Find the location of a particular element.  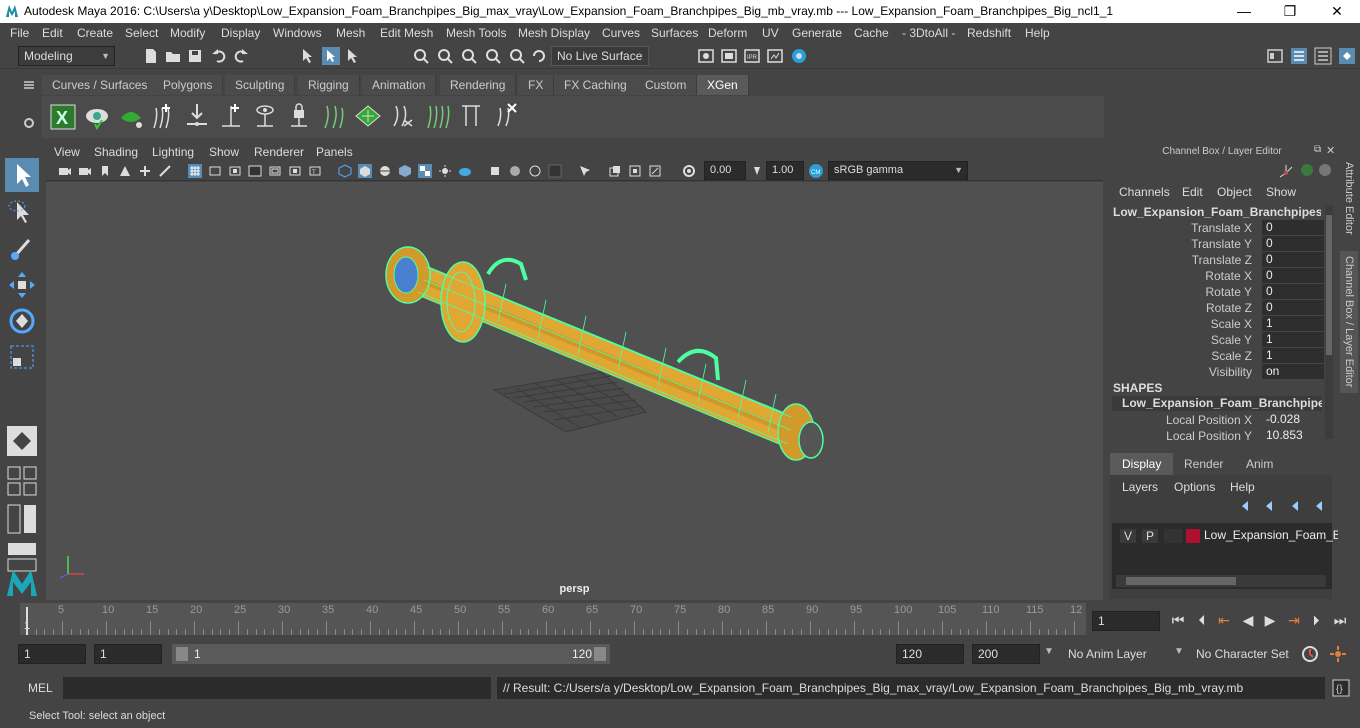

go-to-start-icon: ⏮ is located at coordinates (1178, 620).